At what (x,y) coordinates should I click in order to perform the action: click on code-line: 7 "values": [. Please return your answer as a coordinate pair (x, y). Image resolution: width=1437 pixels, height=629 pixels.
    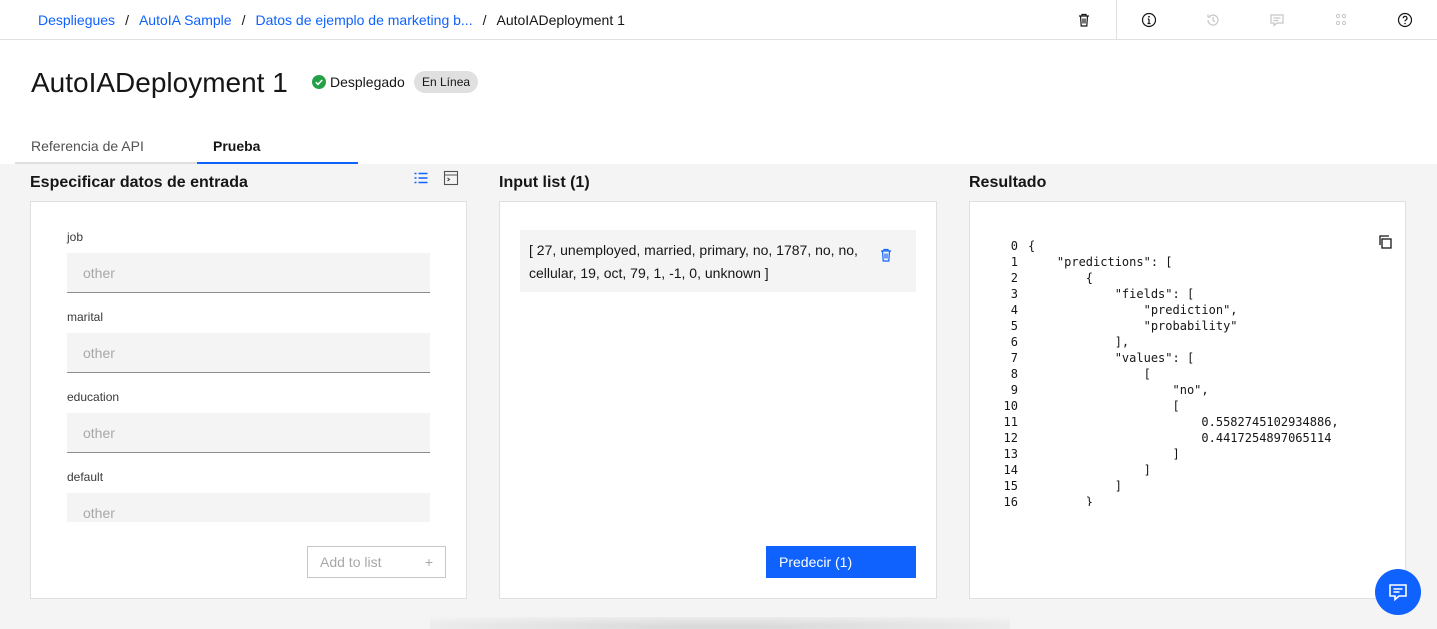
    Looking at the image, I should click on (1165, 358).